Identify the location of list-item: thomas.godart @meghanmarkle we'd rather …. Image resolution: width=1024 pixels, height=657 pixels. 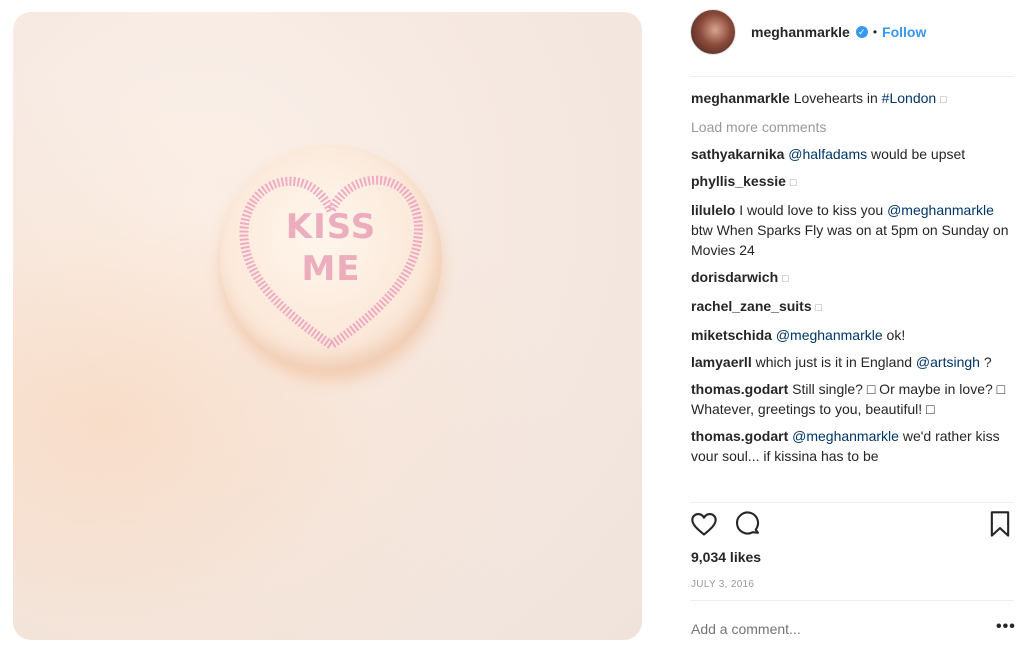
(851, 446).